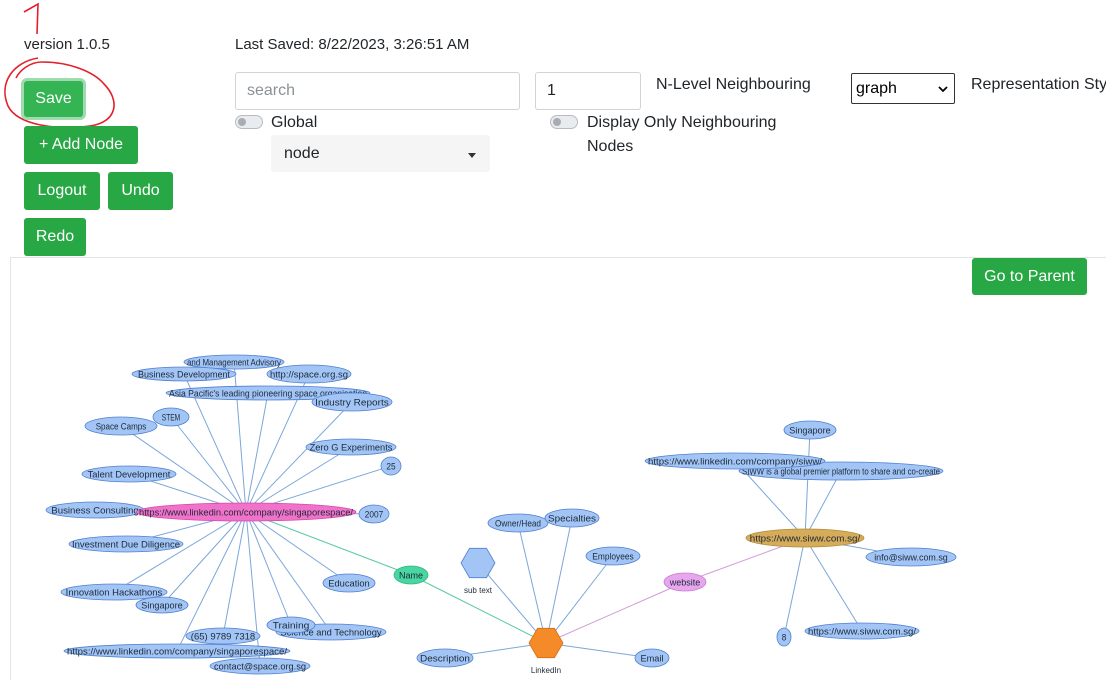  What do you see at coordinates (572, 518) in the screenshot?
I see `graph-node: Specialties` at bounding box center [572, 518].